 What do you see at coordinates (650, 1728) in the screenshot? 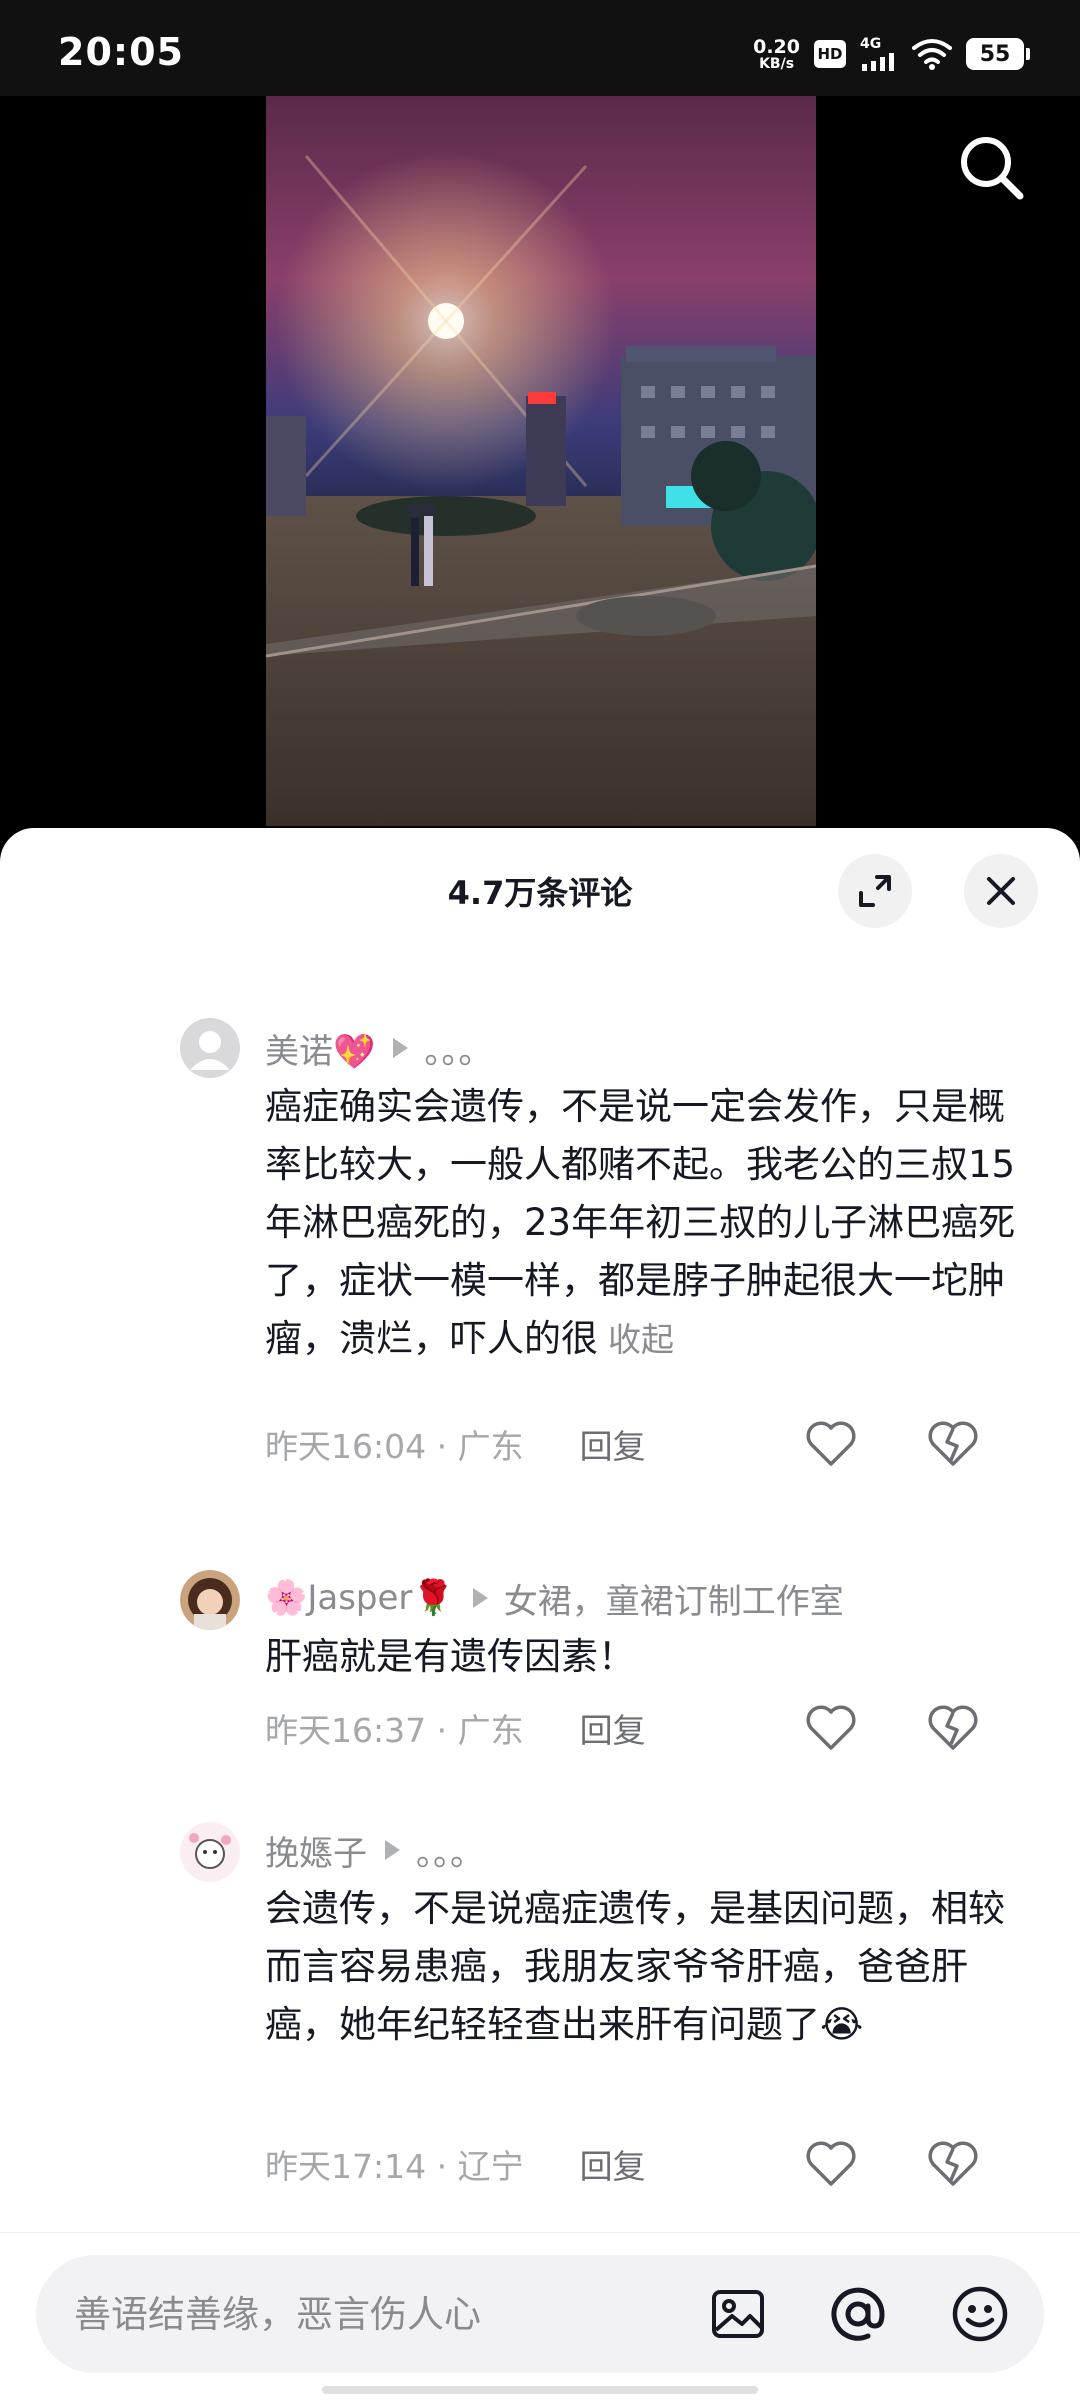
I see `comment-meta: 昨天16:37 · 广东 回复` at bounding box center [650, 1728].